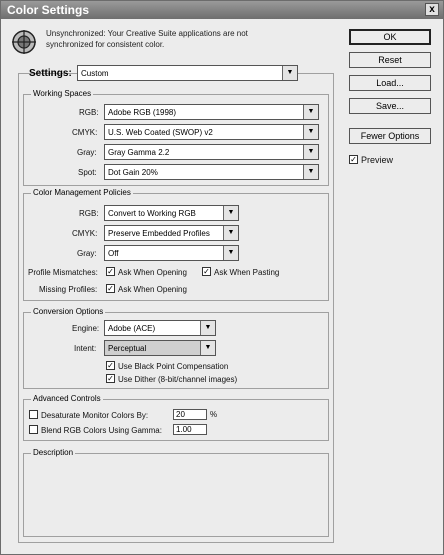  Describe the element at coordinates (390, 60) in the screenshot. I see `reset-button: Reset` at that location.